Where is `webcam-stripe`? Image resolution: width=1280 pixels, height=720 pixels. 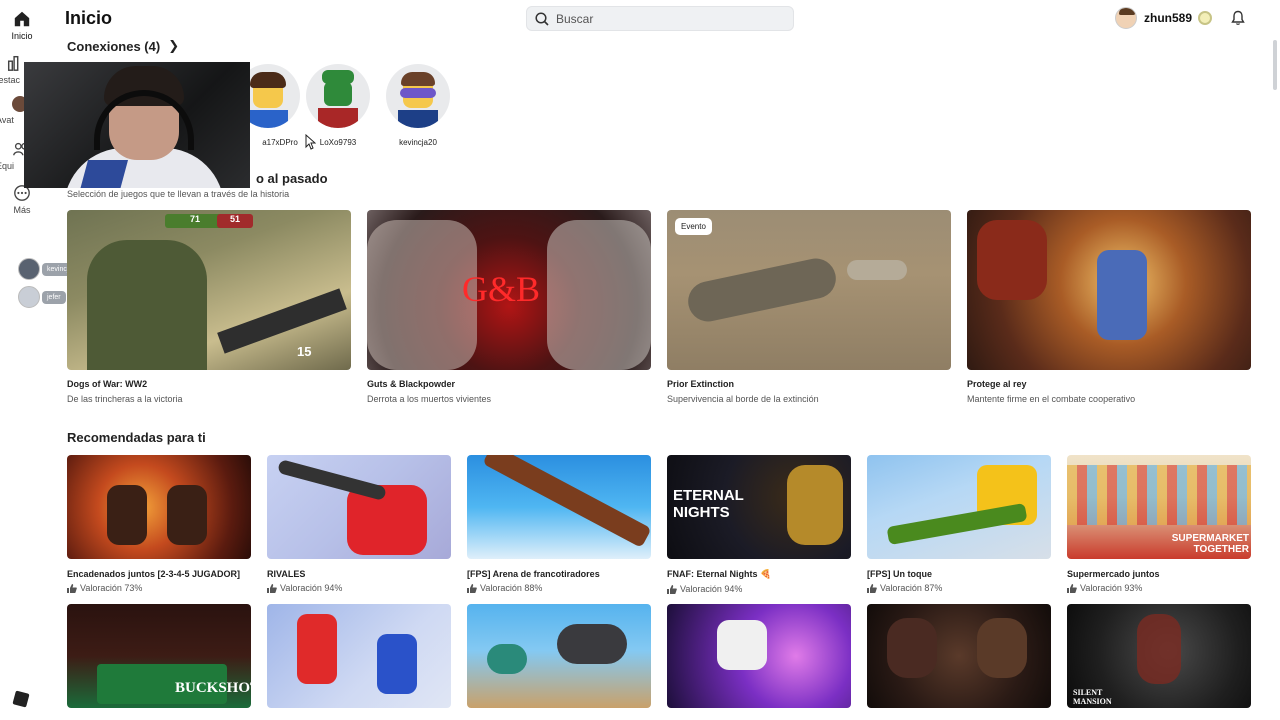 webcam-stripe is located at coordinates (104, 174).